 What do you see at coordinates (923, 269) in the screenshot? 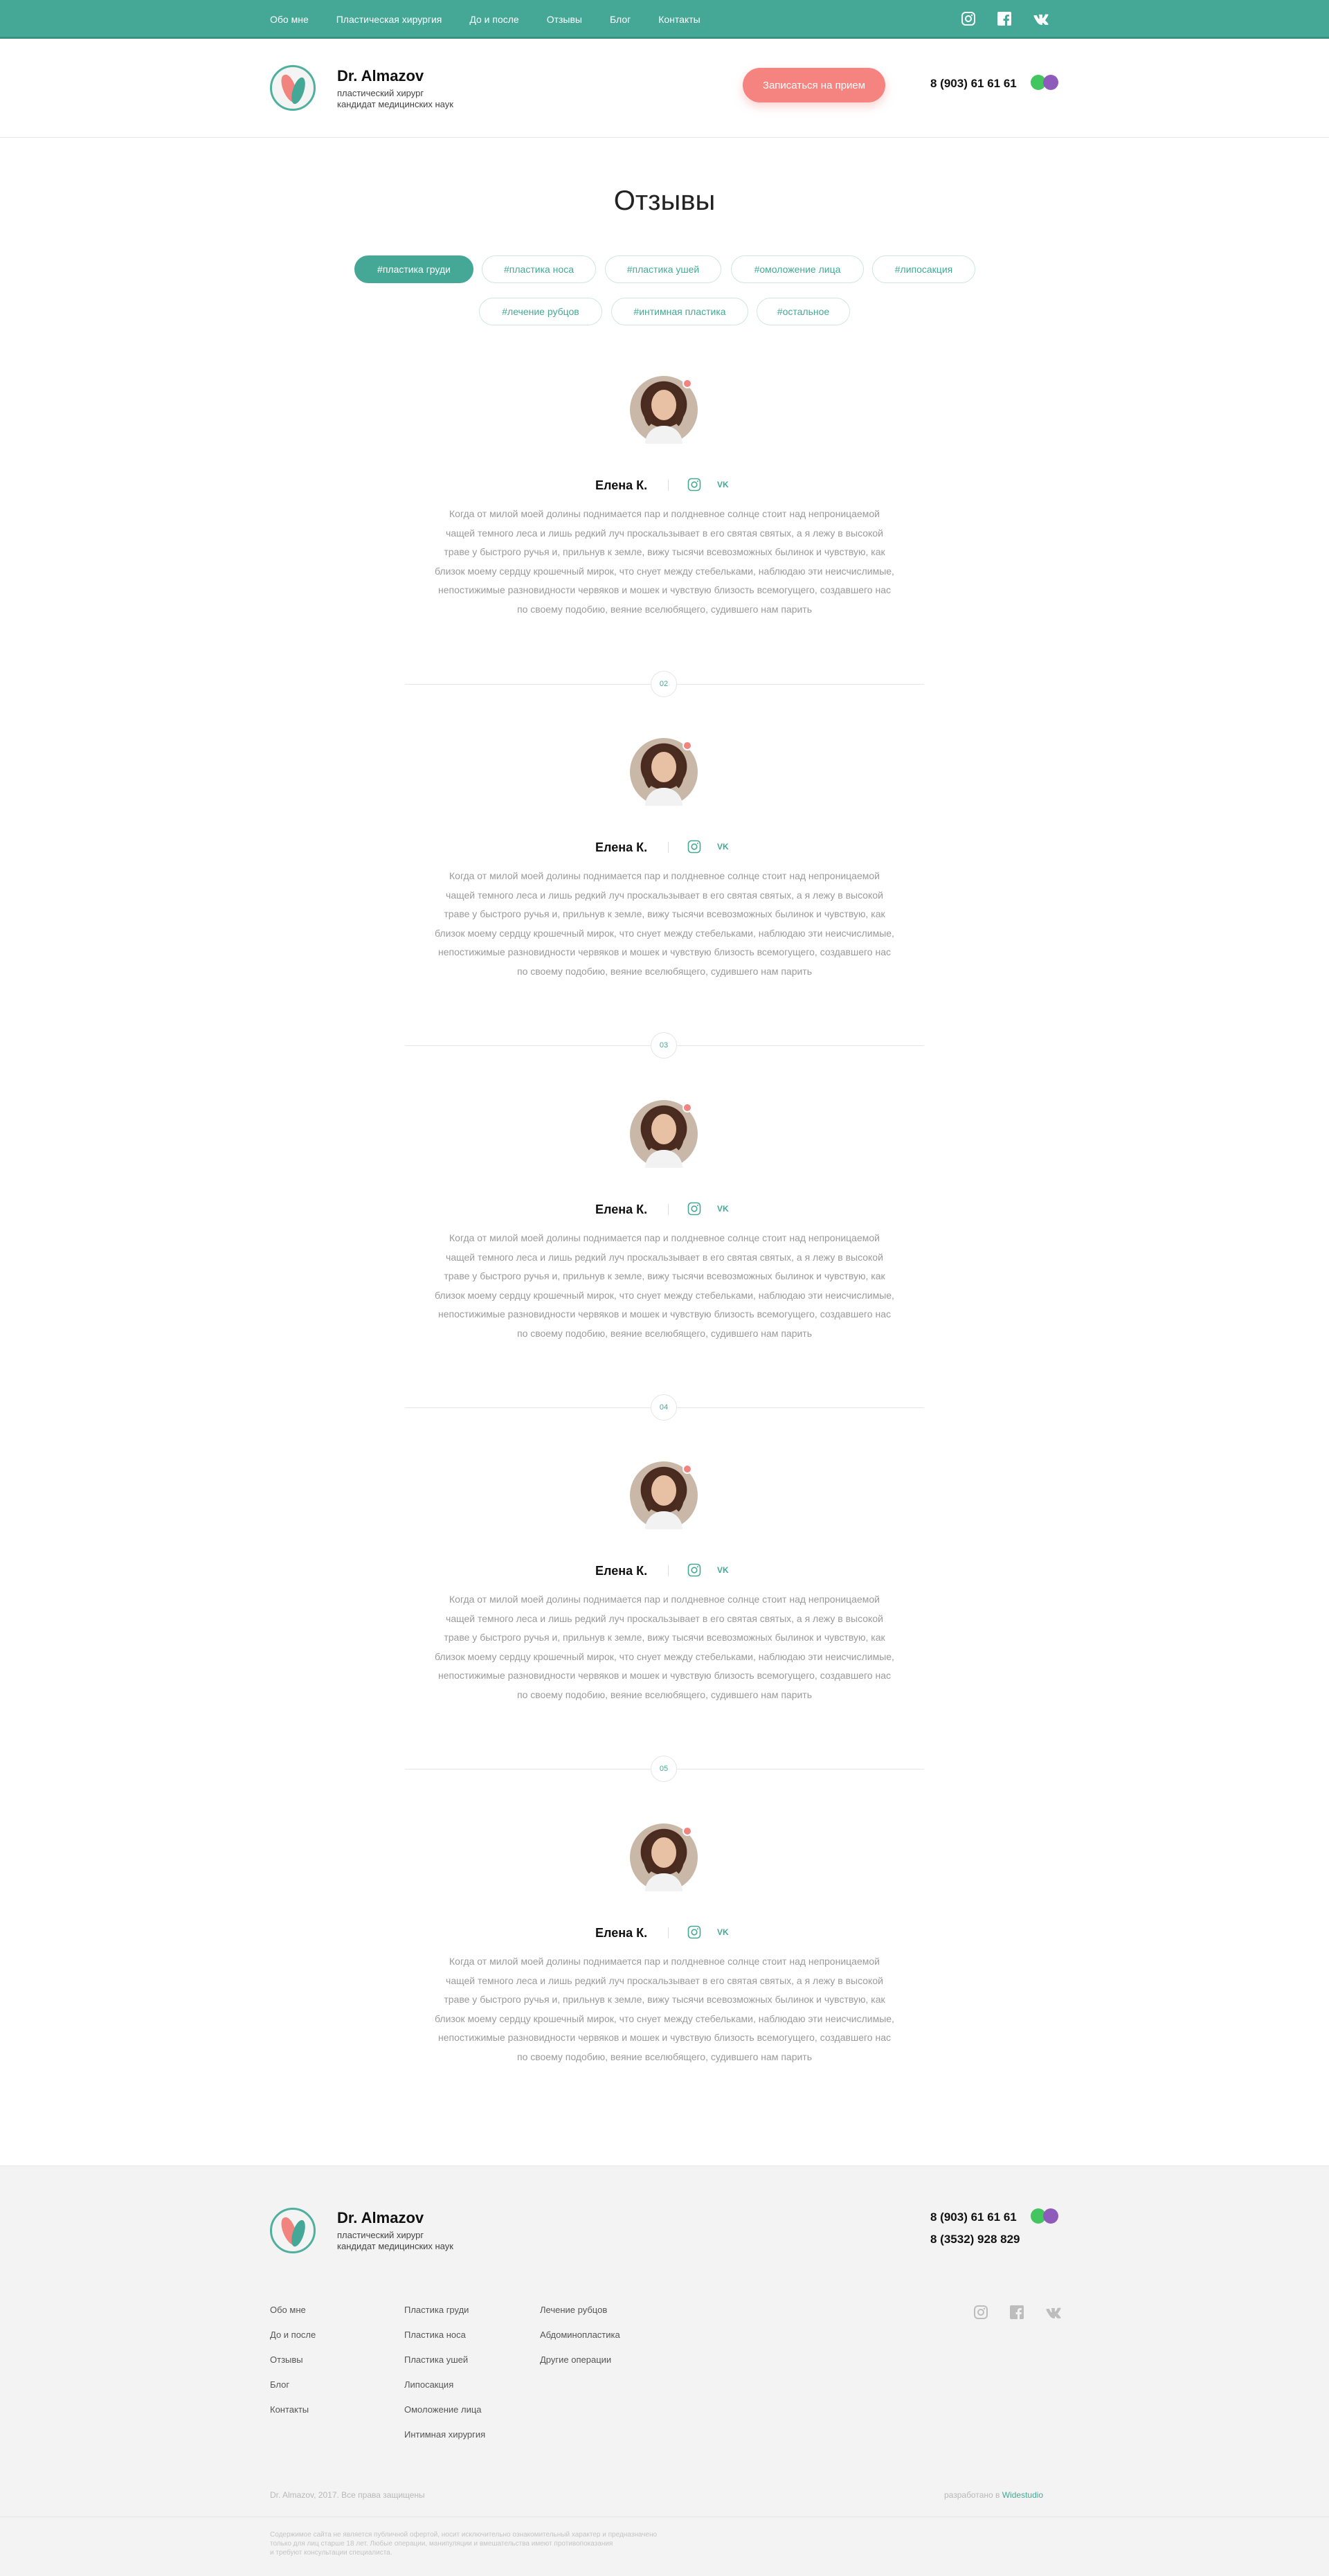
I see `tag-liposuction: #липосакция` at bounding box center [923, 269].